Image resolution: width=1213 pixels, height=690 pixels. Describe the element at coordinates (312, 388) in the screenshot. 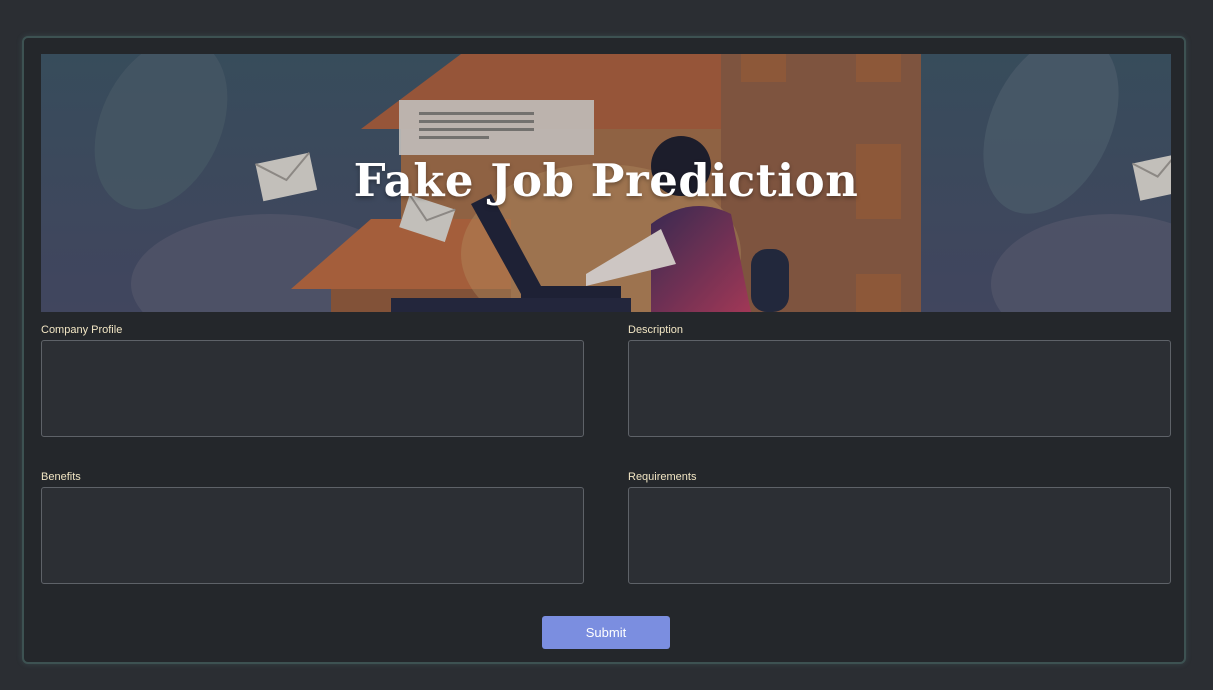

I see `company-profile-input` at that location.